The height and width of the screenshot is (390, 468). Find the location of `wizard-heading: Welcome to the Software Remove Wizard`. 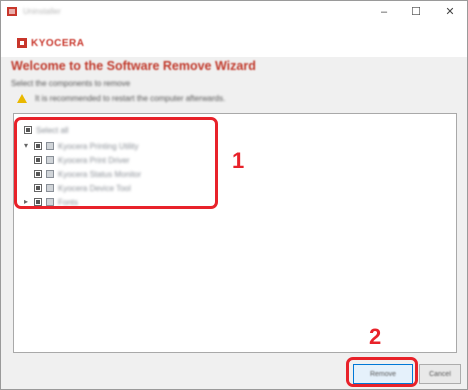

wizard-heading: Welcome to the Software Remove Wizard is located at coordinates (133, 66).